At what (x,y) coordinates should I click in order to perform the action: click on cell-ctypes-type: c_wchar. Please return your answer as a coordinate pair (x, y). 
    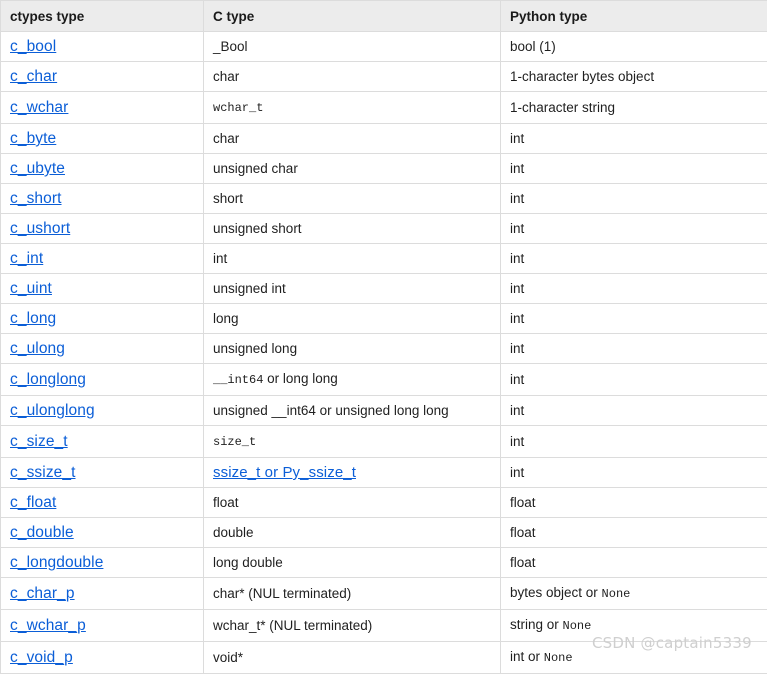
    Looking at the image, I should click on (102, 108).